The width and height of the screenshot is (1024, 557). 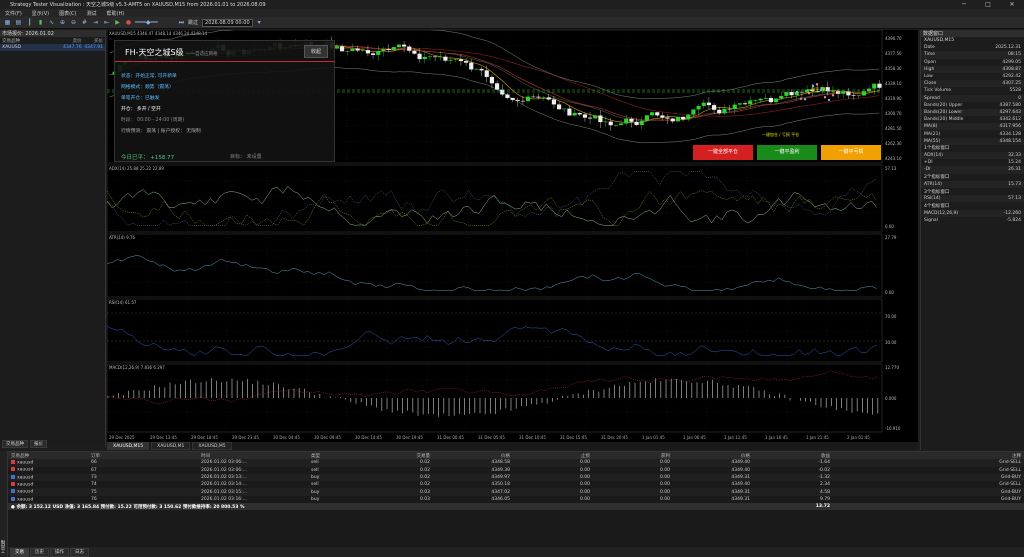 I want to click on symbol-row: XAUUSD 4347.76 4347.91, so click(x=52, y=47).